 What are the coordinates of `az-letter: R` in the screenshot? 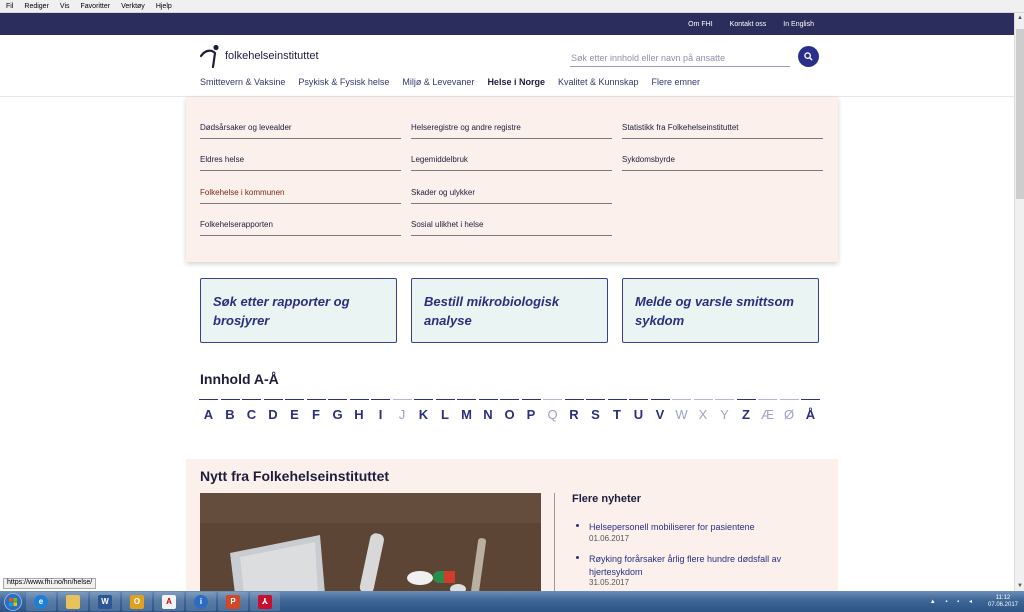 It's located at (574, 414).